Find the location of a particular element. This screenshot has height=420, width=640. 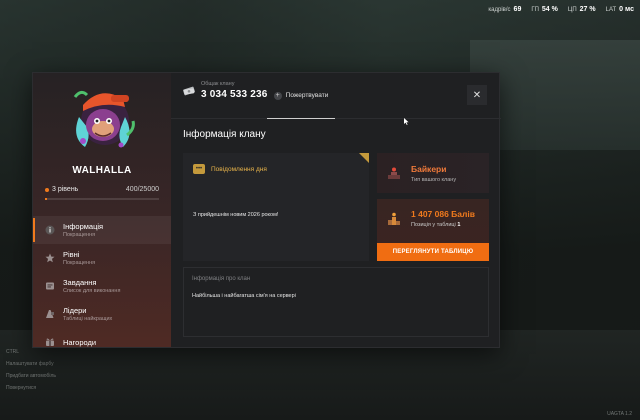

clan-info-label: Інформація про клан is located at coordinates (221, 279).